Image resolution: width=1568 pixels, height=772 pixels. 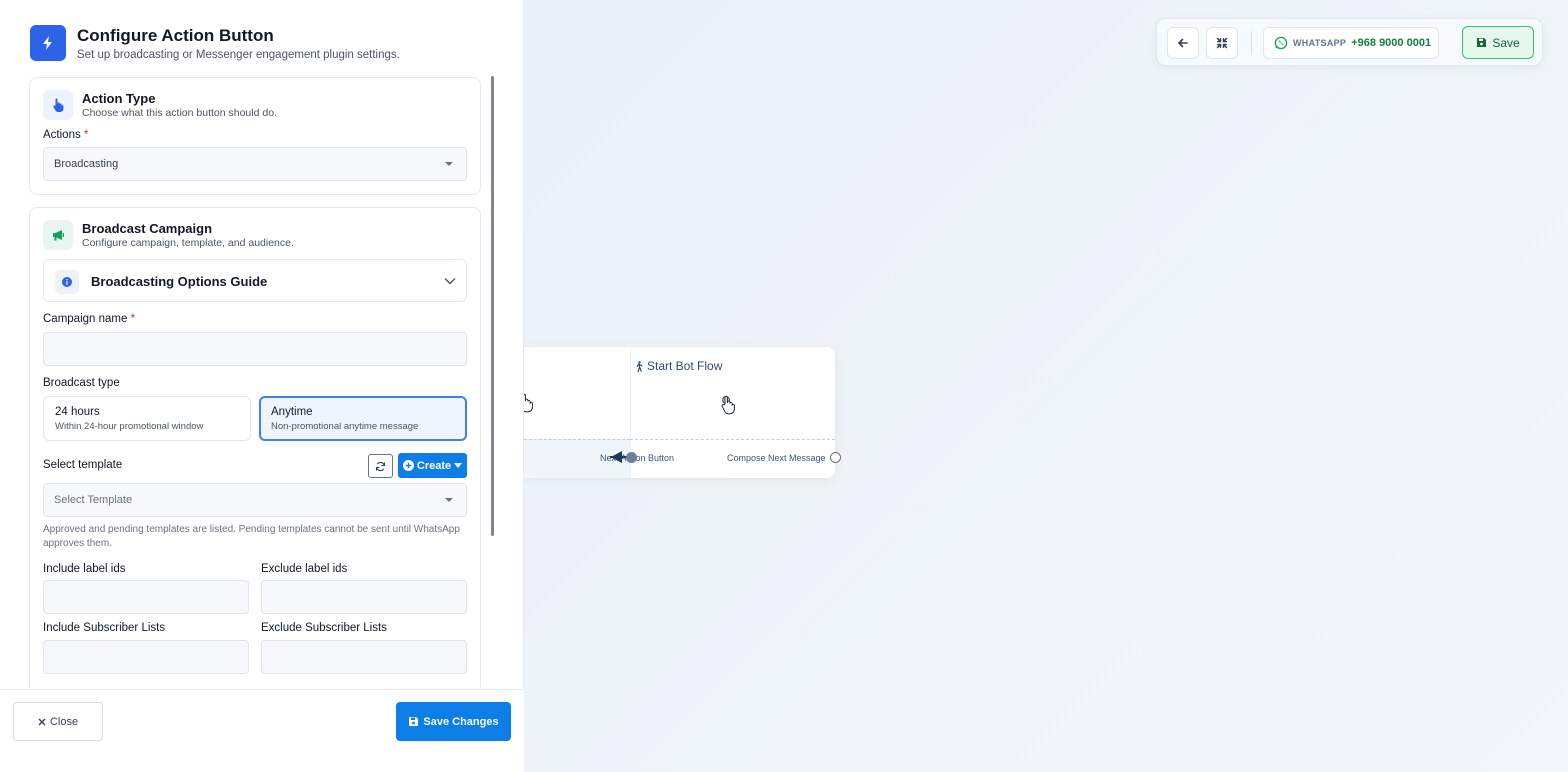 I want to click on arrow-left-icon, so click(x=1183, y=43).